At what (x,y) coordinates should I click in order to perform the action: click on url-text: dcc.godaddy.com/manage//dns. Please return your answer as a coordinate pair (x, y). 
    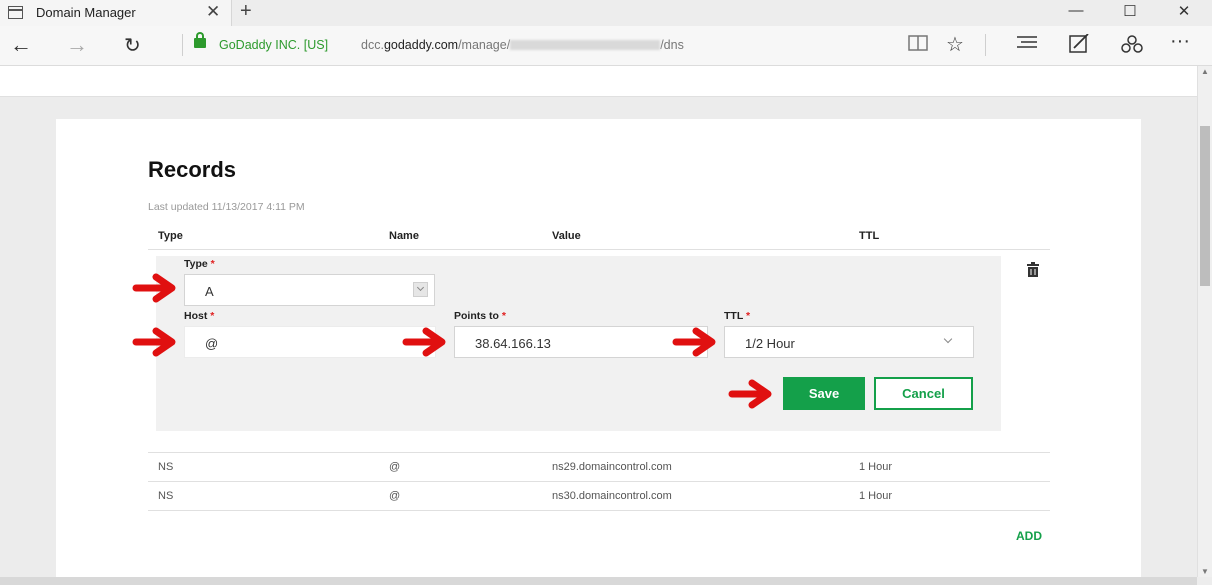
    Looking at the image, I should click on (522, 45).